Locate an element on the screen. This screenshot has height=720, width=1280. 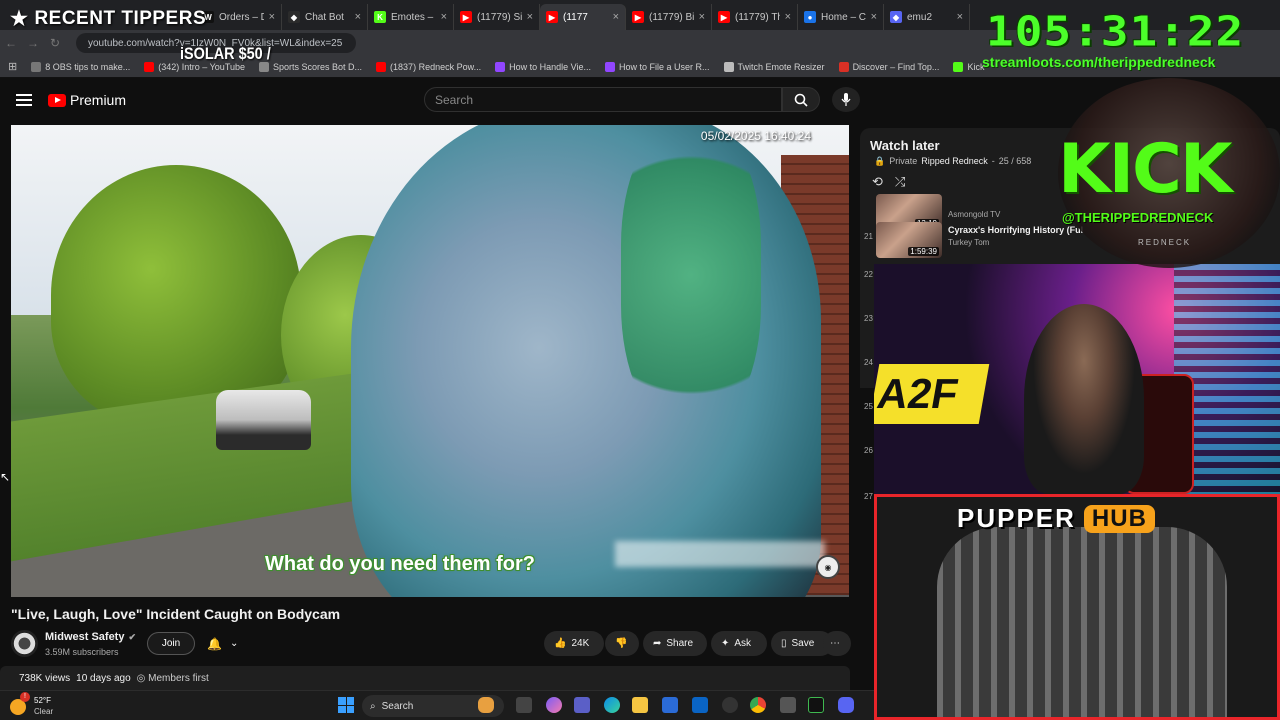
voice-search-button is located at coordinates (846, 99).